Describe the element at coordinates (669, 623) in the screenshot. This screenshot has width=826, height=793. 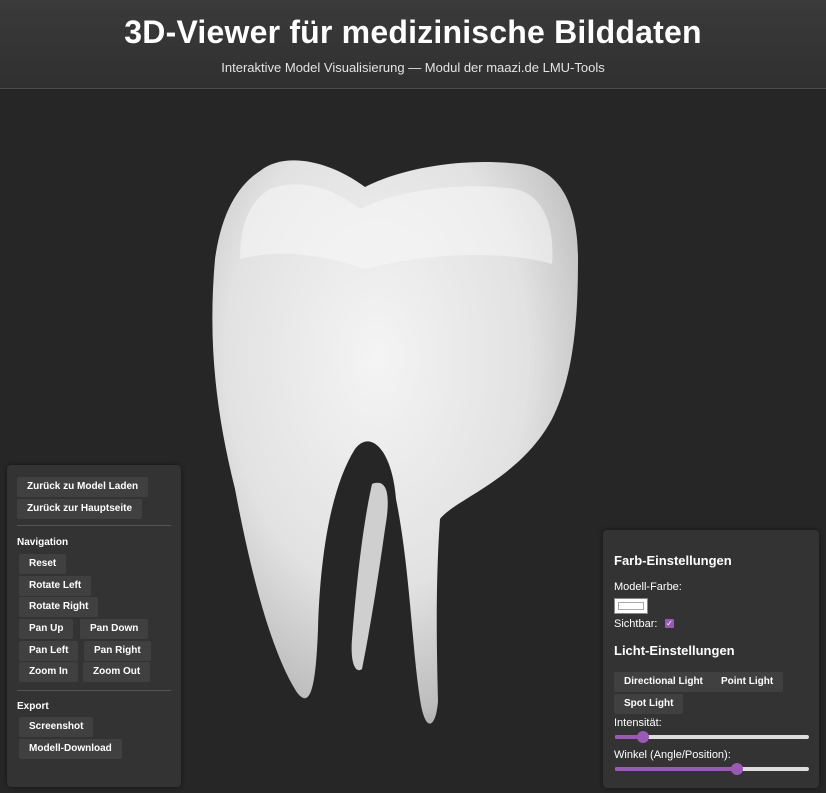
I see `visible-checkbox: ✓` at that location.